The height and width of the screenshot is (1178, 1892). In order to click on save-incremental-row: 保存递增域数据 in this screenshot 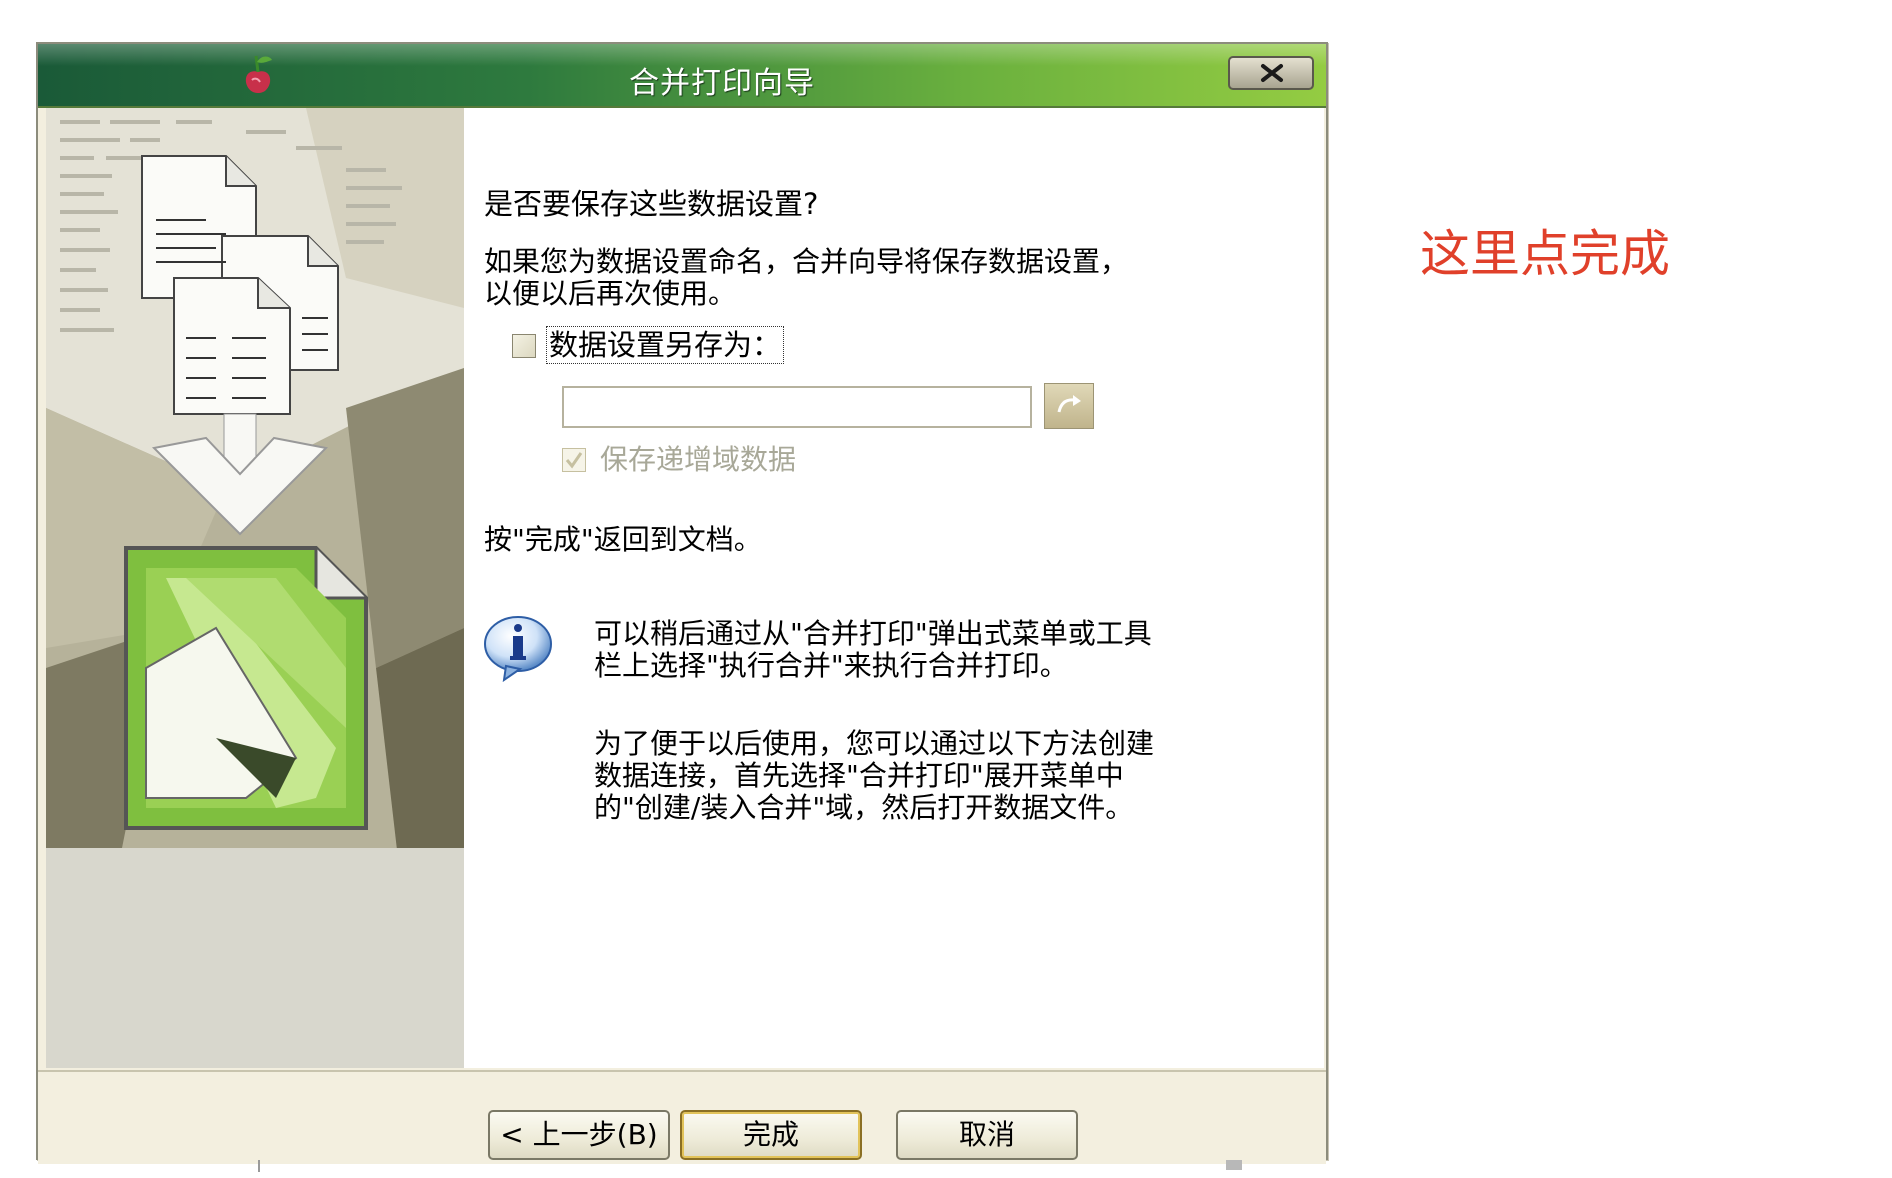, I will do `click(712, 460)`.